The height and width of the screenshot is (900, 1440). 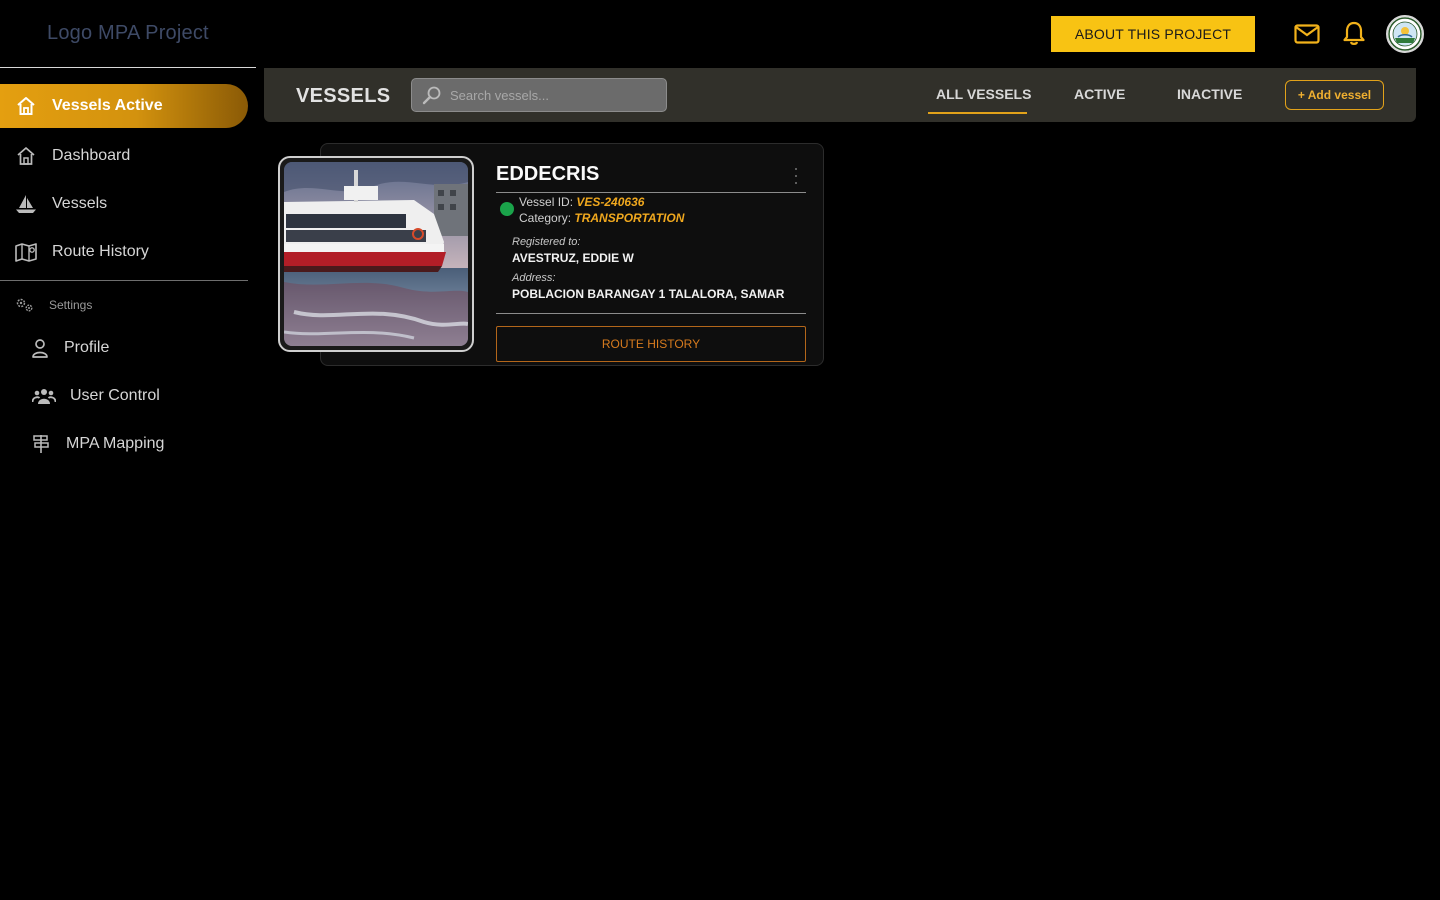 I want to click on route-history-button: ROUTE HISTORY, so click(x=651, y=344).